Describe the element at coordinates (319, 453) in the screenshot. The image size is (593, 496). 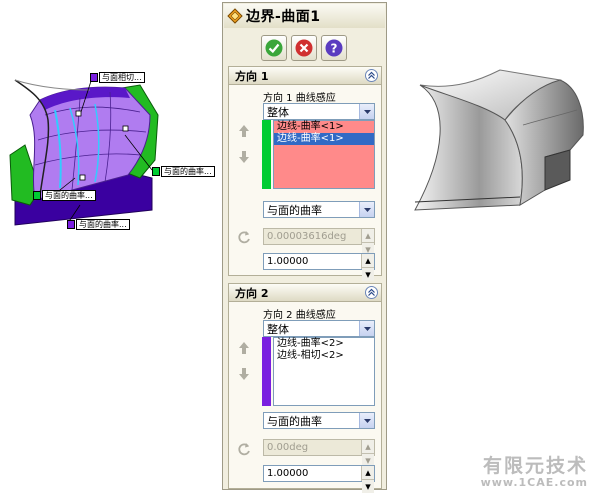
I see `direction-2-angle-input: 0.00deg ▴ ▾` at that location.